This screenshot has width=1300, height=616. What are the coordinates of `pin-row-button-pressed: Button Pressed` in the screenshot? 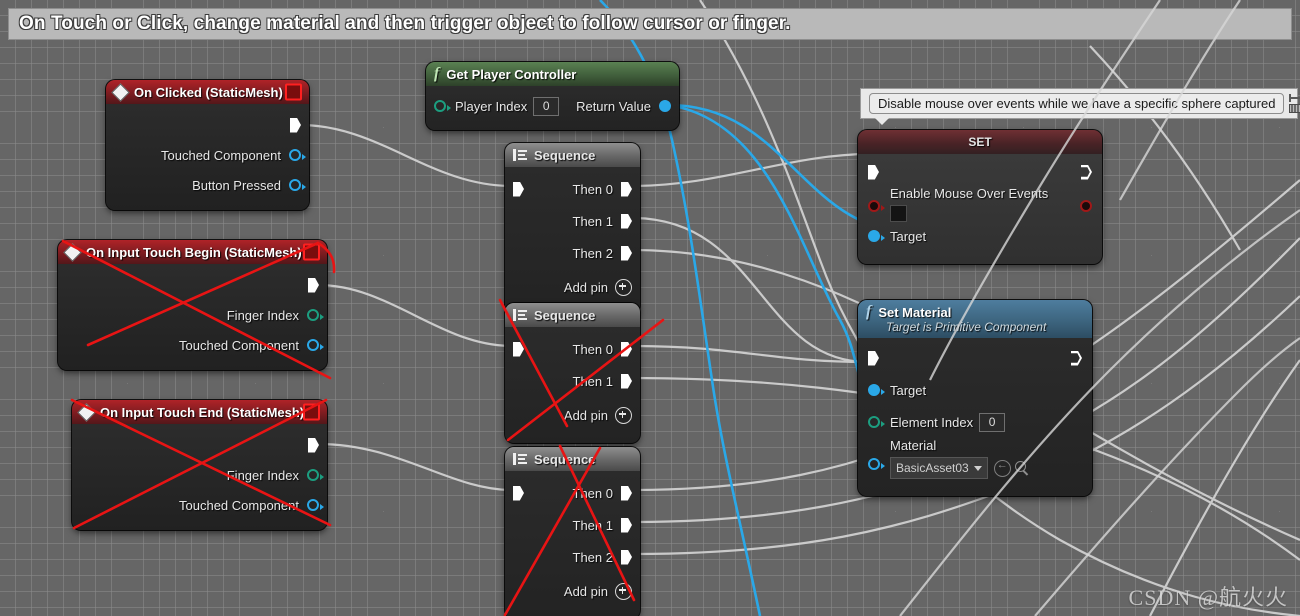 It's located at (210, 185).